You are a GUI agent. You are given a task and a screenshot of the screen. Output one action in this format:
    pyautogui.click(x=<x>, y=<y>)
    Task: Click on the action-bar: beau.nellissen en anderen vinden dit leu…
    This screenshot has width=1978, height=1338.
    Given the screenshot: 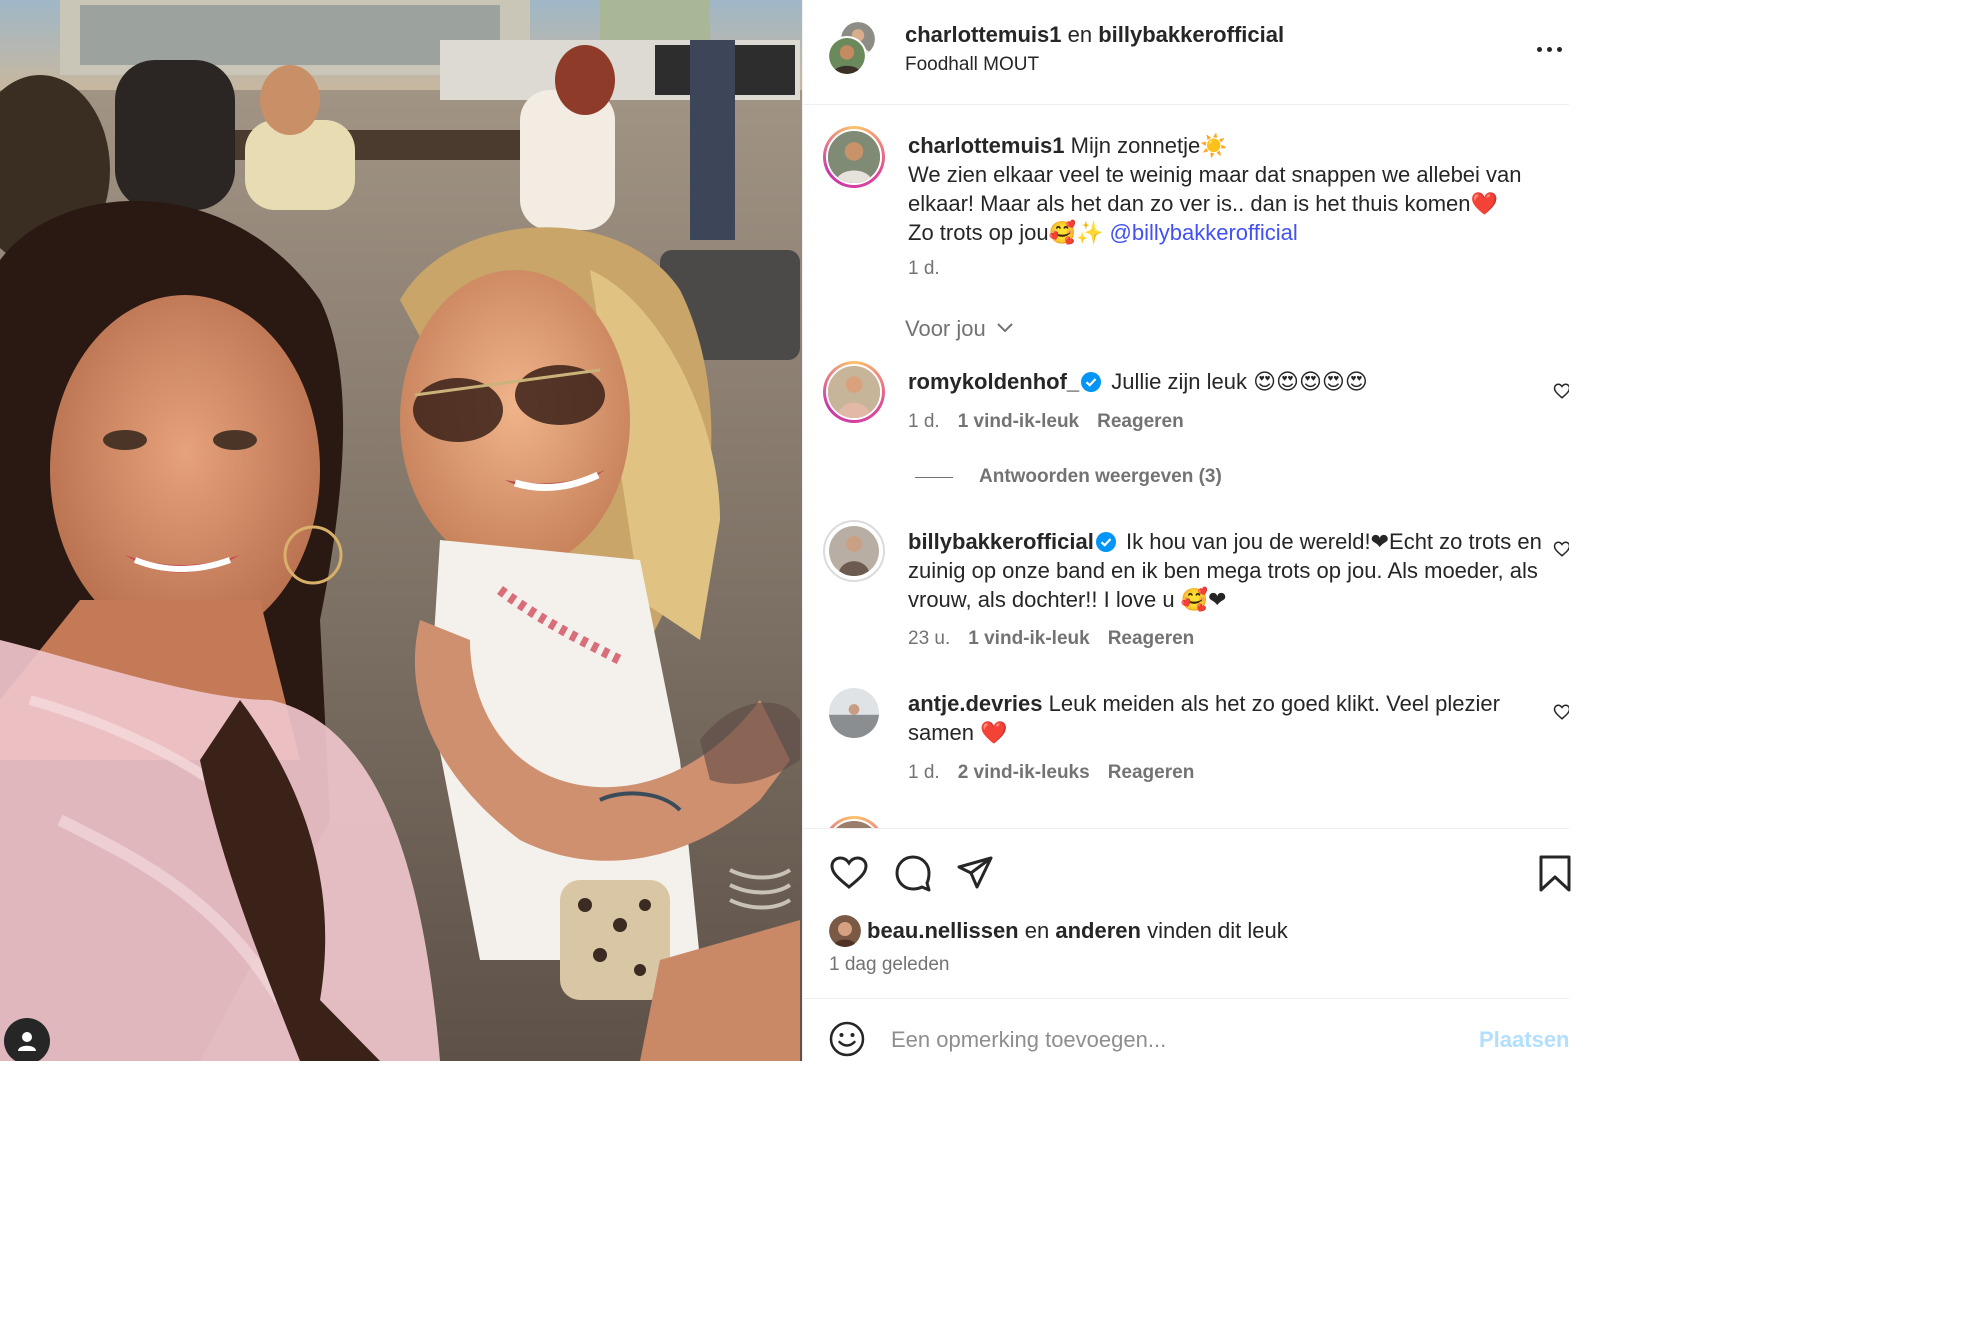 What is the action you would take?
    pyautogui.click(x=1187, y=913)
    